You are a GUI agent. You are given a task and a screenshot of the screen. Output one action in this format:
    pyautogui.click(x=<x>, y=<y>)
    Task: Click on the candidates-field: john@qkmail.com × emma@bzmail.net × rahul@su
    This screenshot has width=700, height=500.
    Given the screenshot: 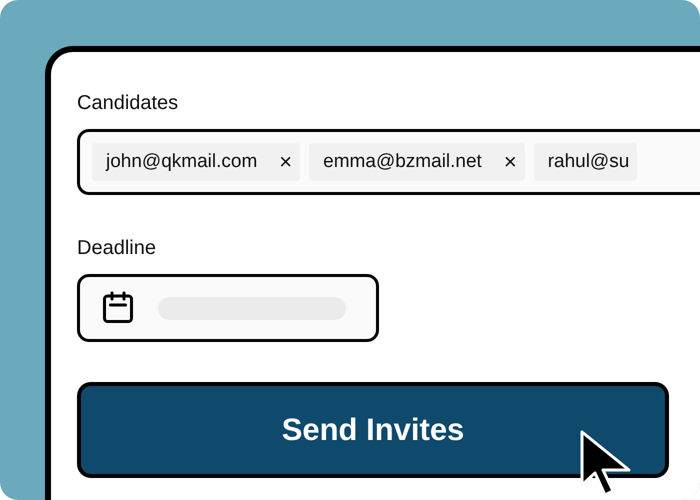 What is the action you would take?
    pyautogui.click(x=388, y=162)
    